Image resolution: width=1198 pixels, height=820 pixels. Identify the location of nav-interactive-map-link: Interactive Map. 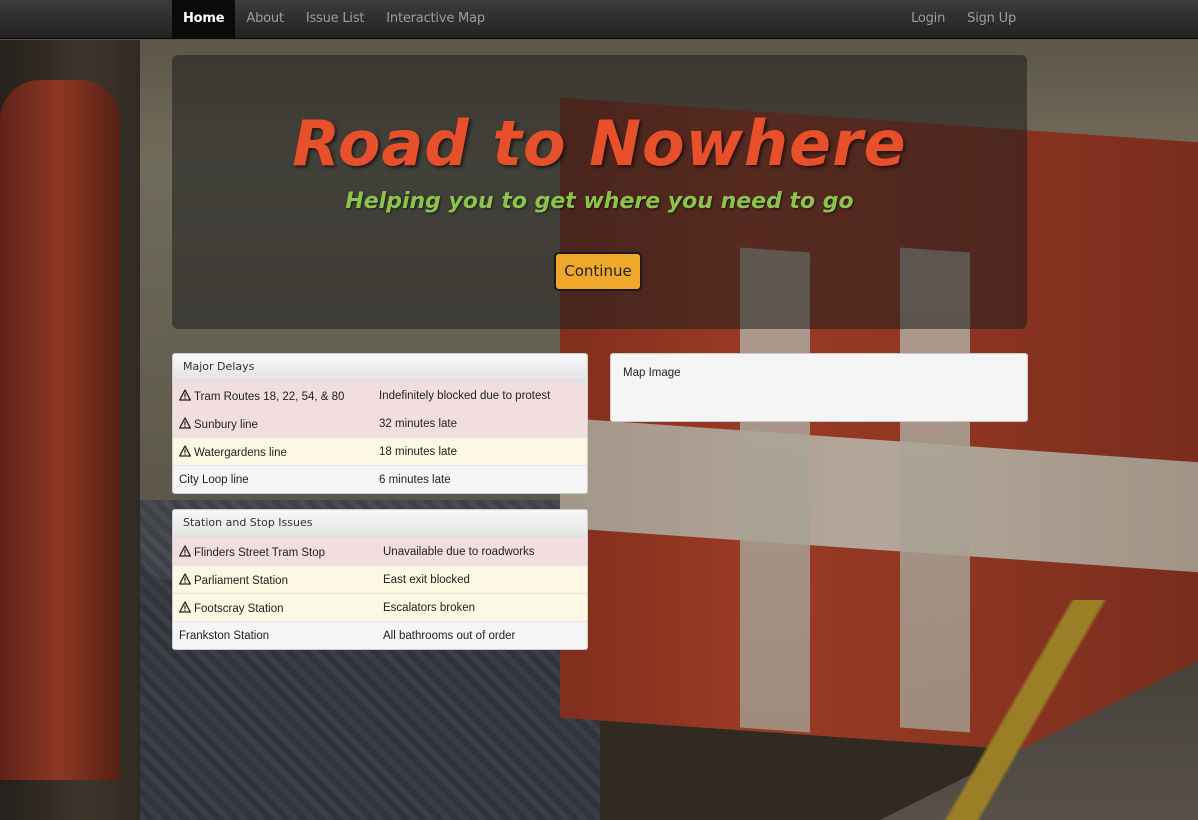
(435, 19).